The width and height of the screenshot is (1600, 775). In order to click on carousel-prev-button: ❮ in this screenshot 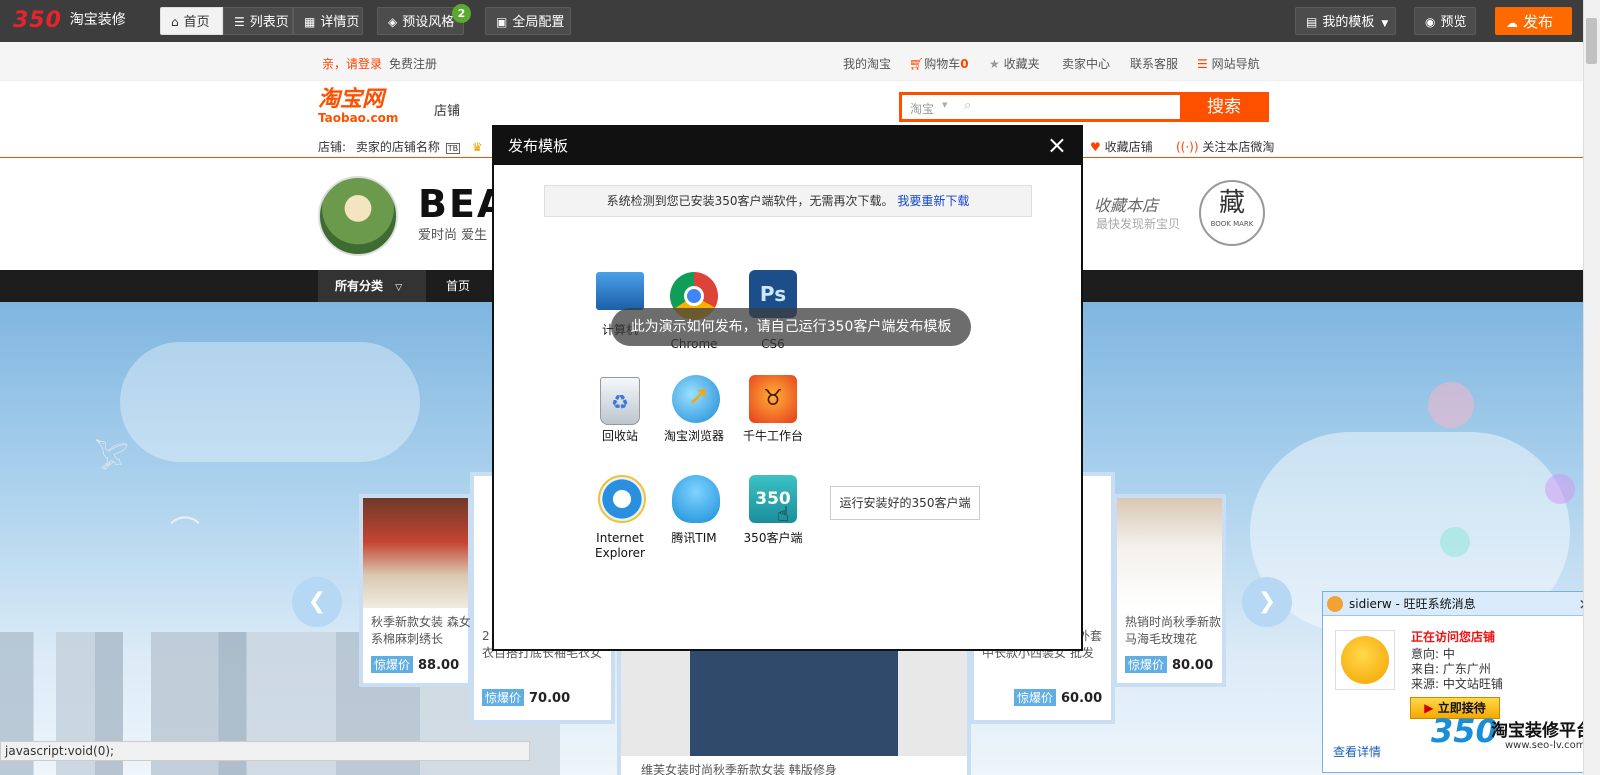, I will do `click(317, 602)`.